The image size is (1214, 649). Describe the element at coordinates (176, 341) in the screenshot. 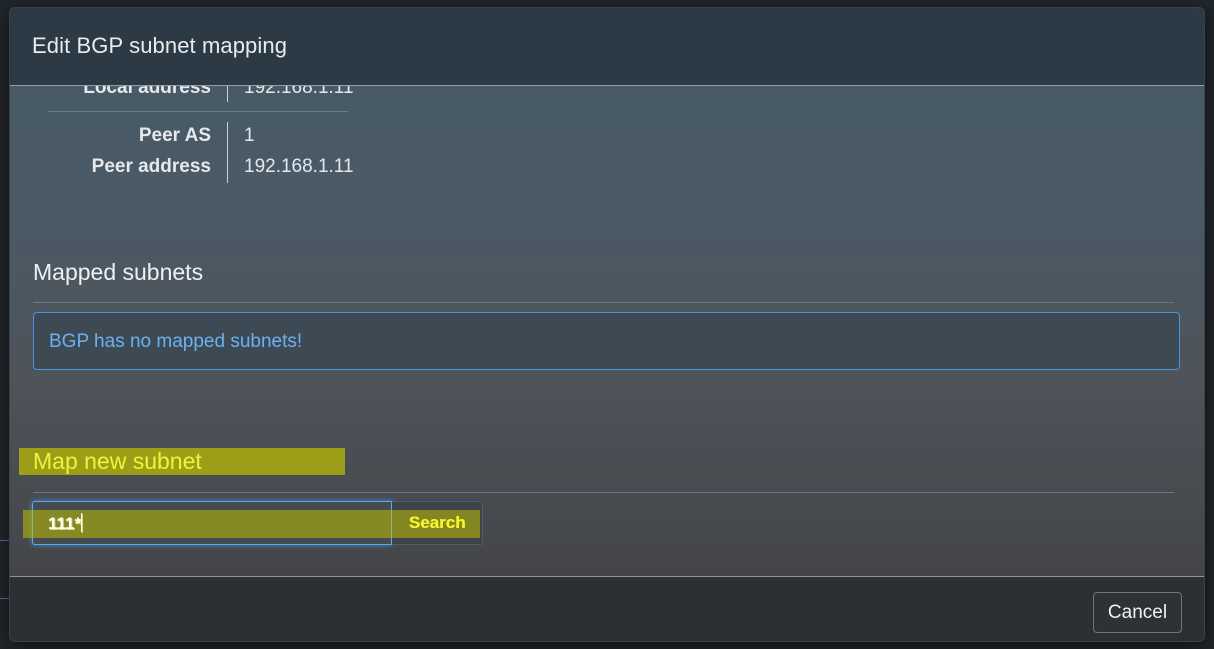

I see `alert-message: BGP has no mapped subnets!` at that location.